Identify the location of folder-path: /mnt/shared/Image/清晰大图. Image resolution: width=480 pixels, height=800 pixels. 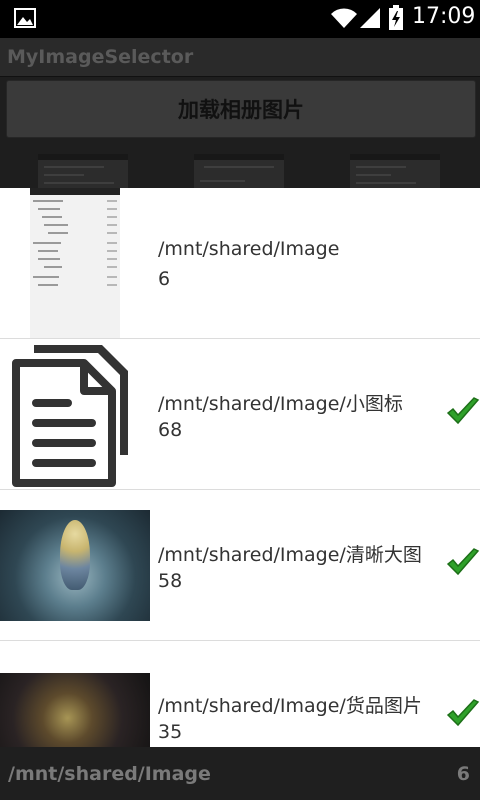
(290, 555).